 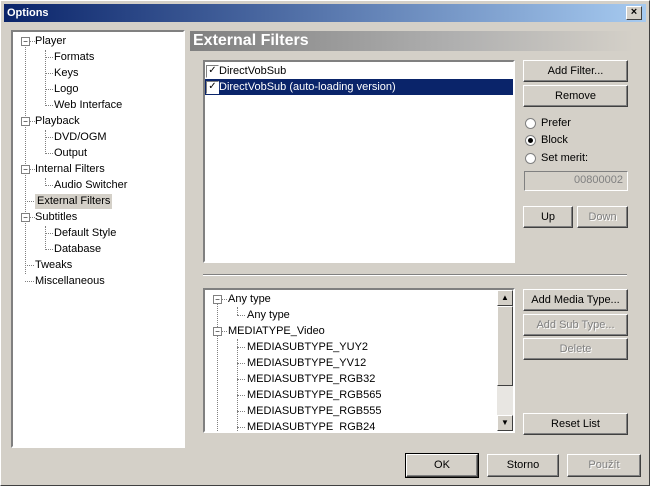 What do you see at coordinates (90, 185) in the screenshot?
I see `tree-item-audio-switcher: Audio Switcher` at bounding box center [90, 185].